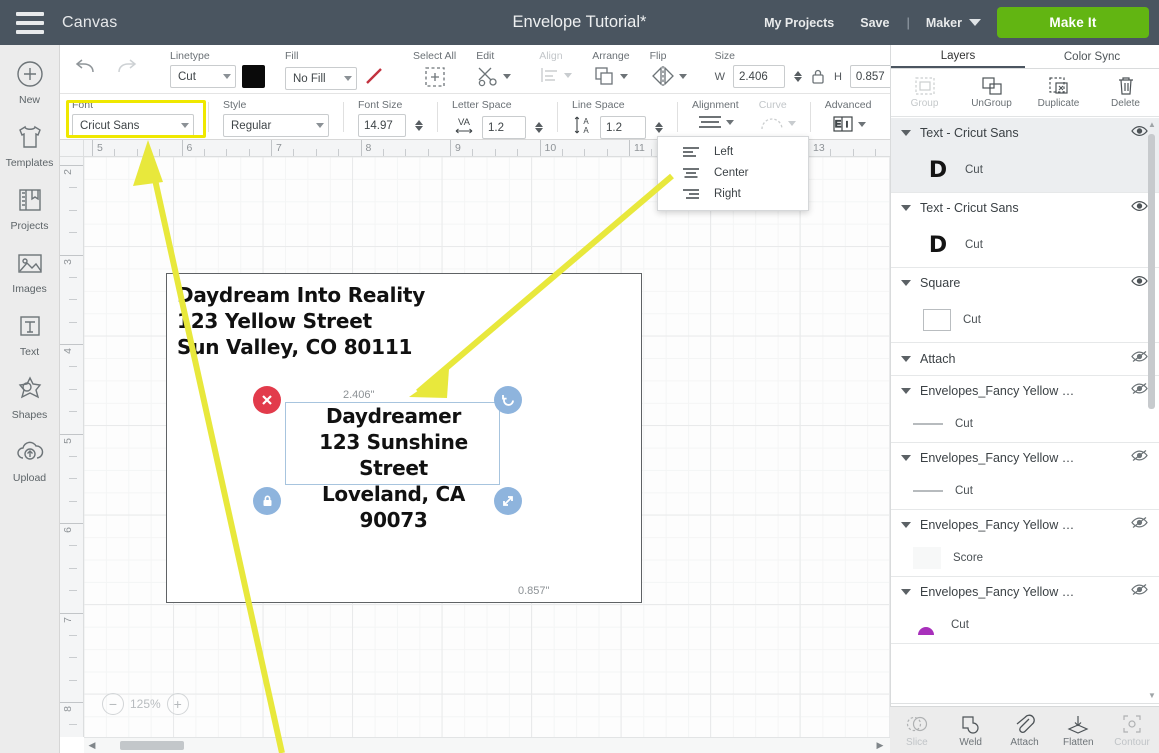 The height and width of the screenshot is (753, 1159). What do you see at coordinates (1151, 271) in the screenshot?
I see `layers-scrollbar-thumb` at bounding box center [1151, 271].